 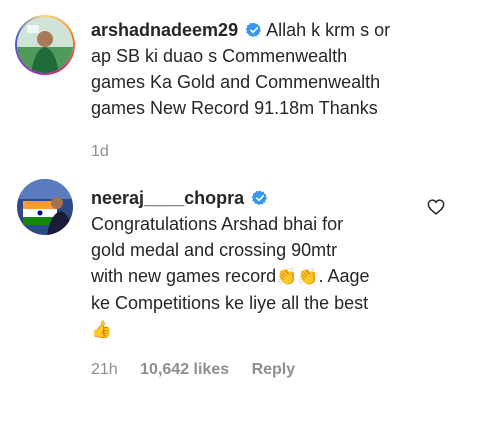 I want to click on comment-meta: 21h 10,642 likes Reply, so click(x=202, y=370).